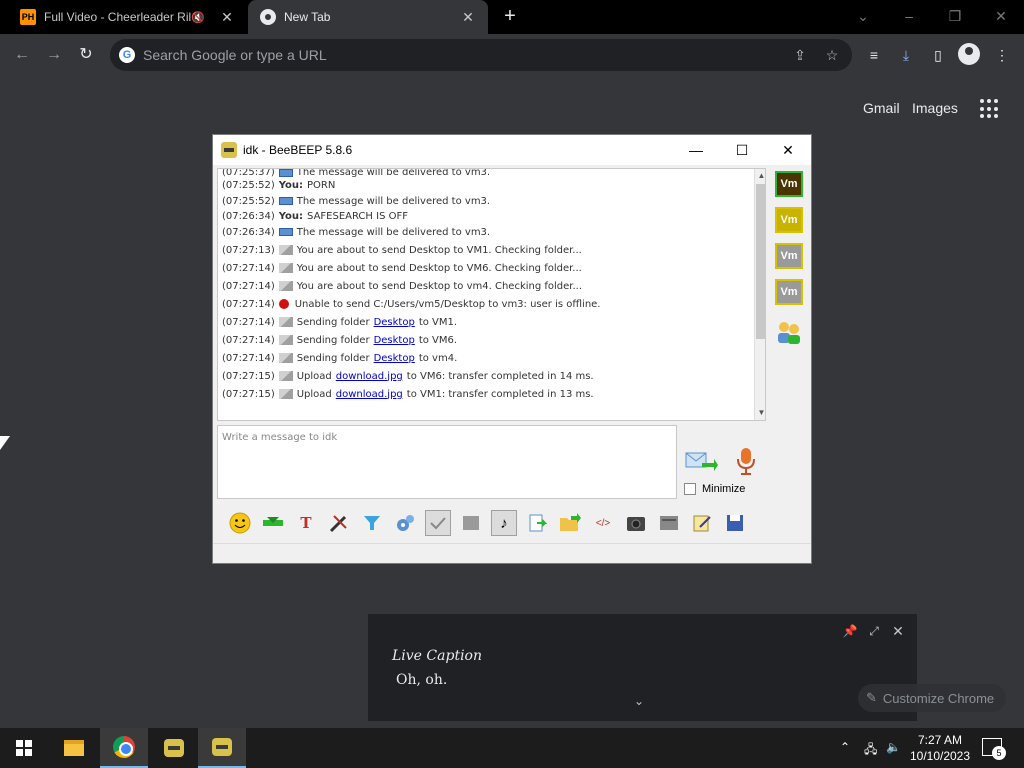  What do you see at coordinates (1002, 55) in the screenshot?
I see `kebab-menu-icon: ⋮` at bounding box center [1002, 55].